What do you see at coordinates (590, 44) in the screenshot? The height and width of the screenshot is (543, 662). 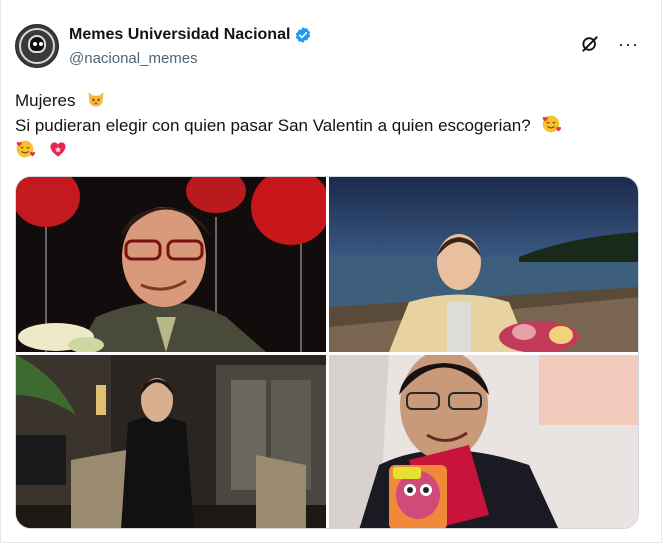 I see `grok-icon` at bounding box center [590, 44].